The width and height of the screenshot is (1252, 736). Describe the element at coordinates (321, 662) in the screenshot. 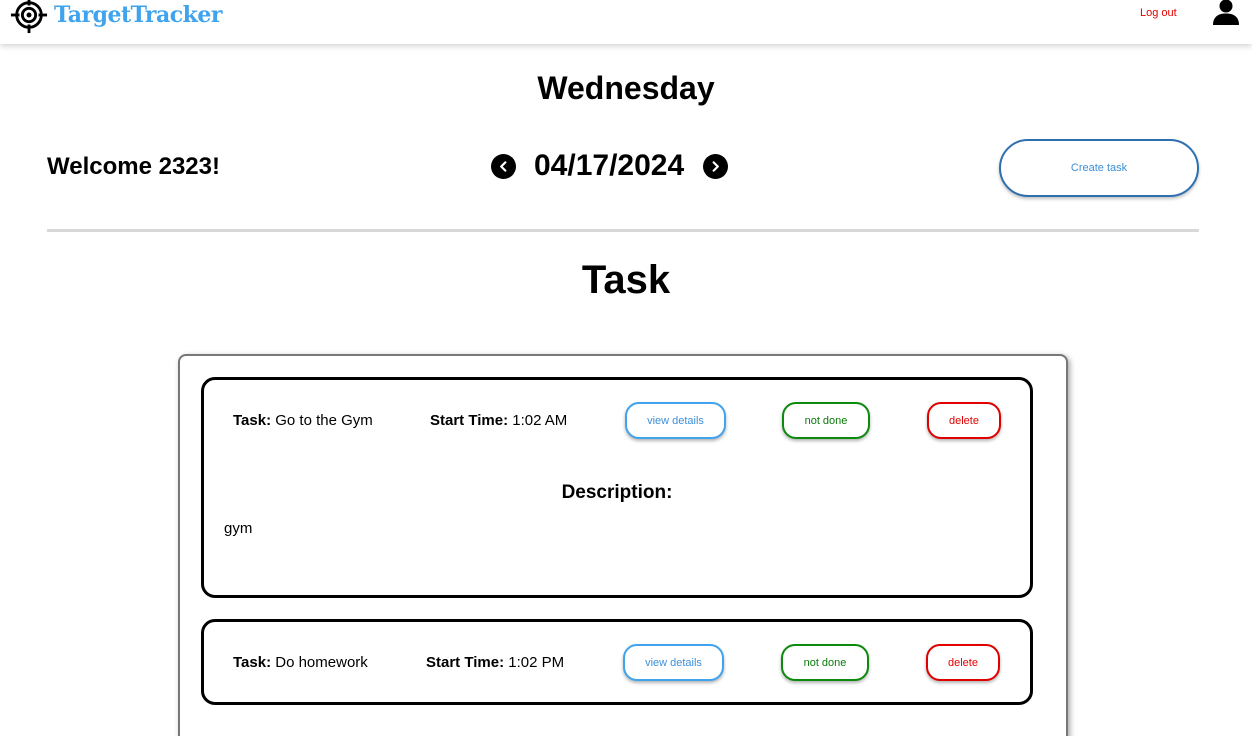

I see `task-name: Do homework` at that location.